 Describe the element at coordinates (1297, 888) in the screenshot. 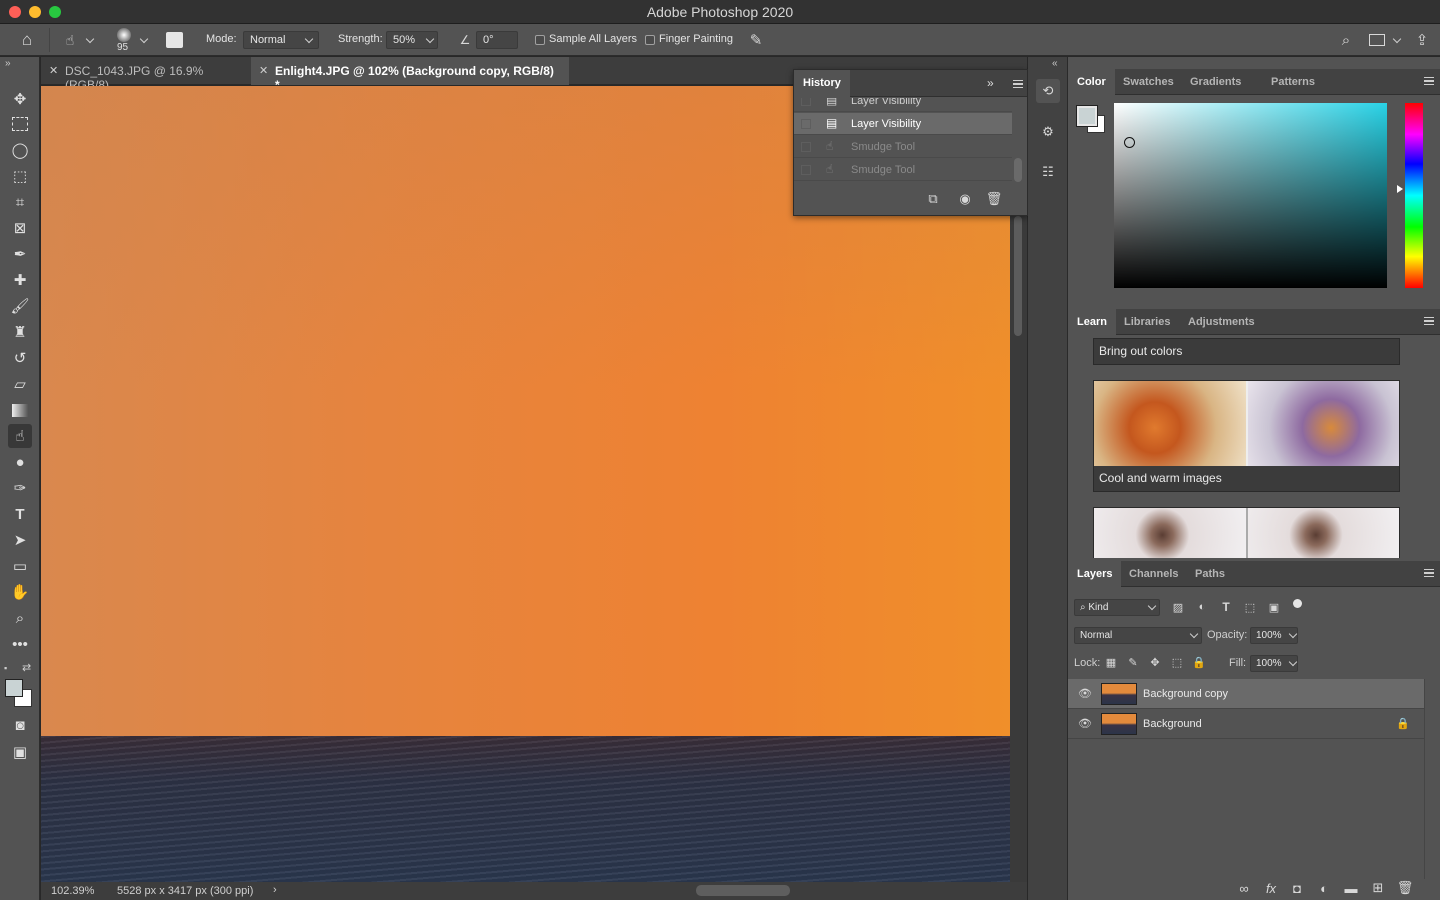

I see `add-mask-icon: ◘` at that location.